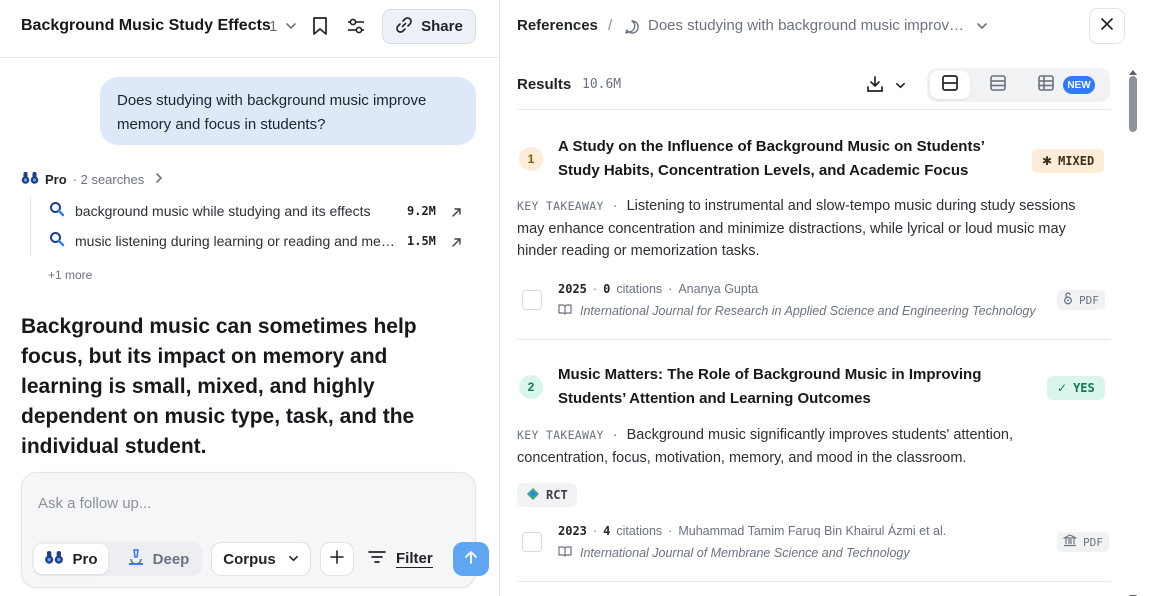 This screenshot has width=1154, height=596. Describe the element at coordinates (1047, 161) in the screenshot. I see `asterisk-icon: ✱` at that location.